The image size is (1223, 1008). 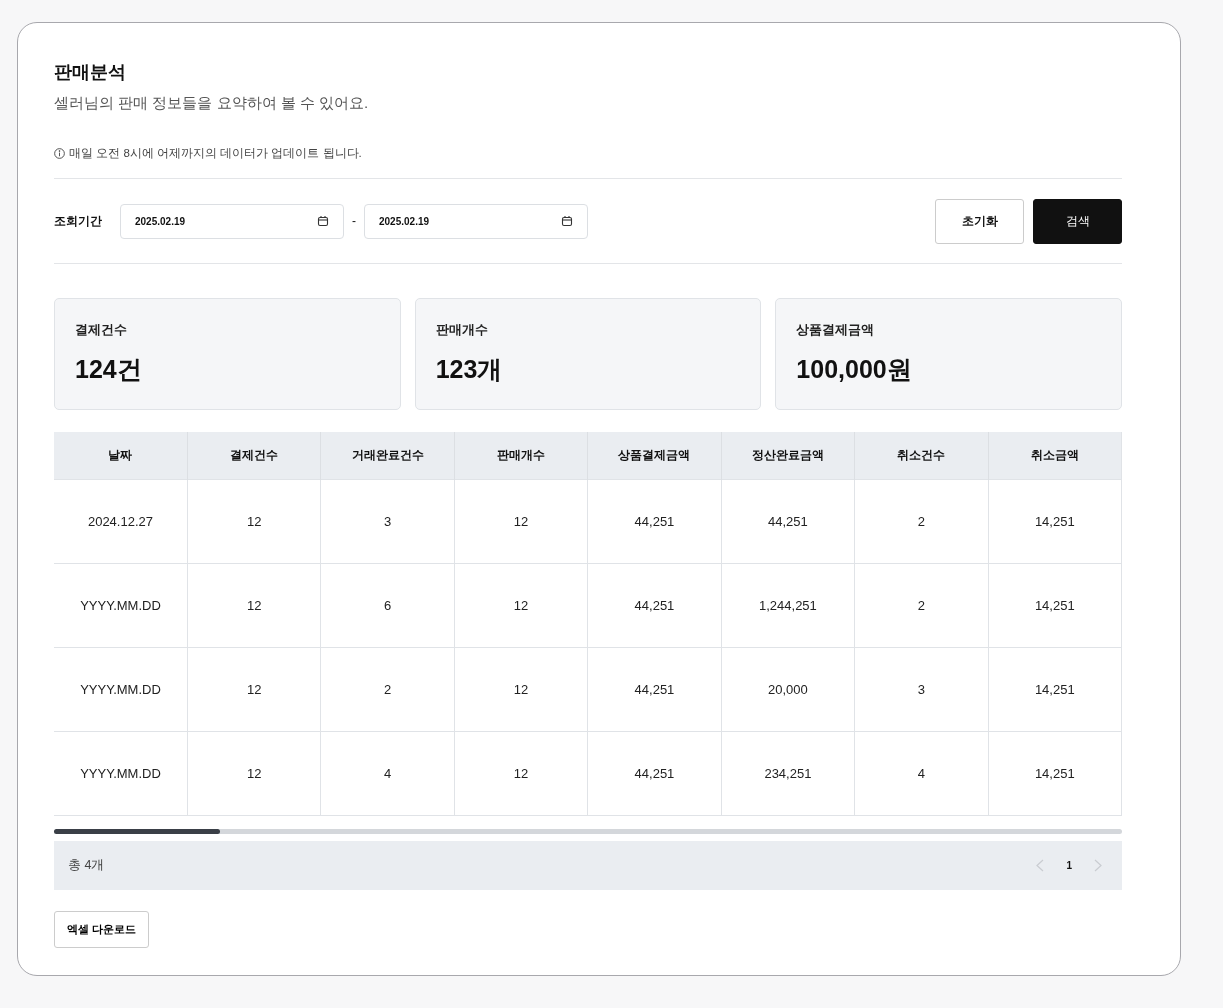 What do you see at coordinates (59, 153) in the screenshot?
I see `info-icon` at bounding box center [59, 153].